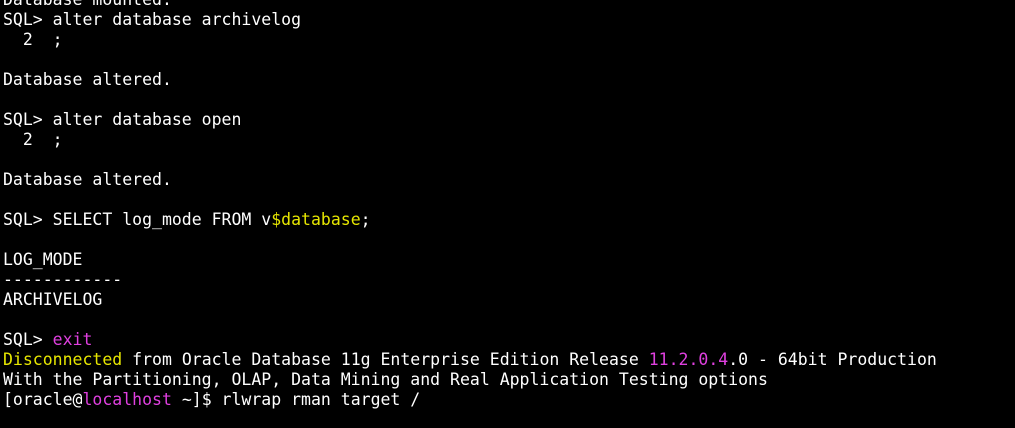  Describe the element at coordinates (72, 339) in the screenshot. I see `terminal-text-segment: exit` at that location.